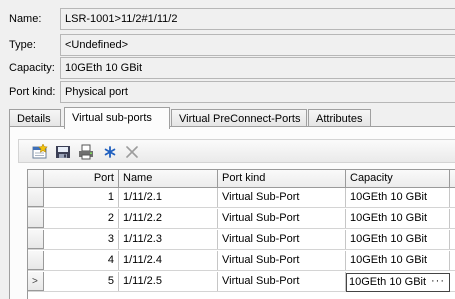 The width and height of the screenshot is (455, 299). I want to click on grid-toolbar, so click(236, 151).